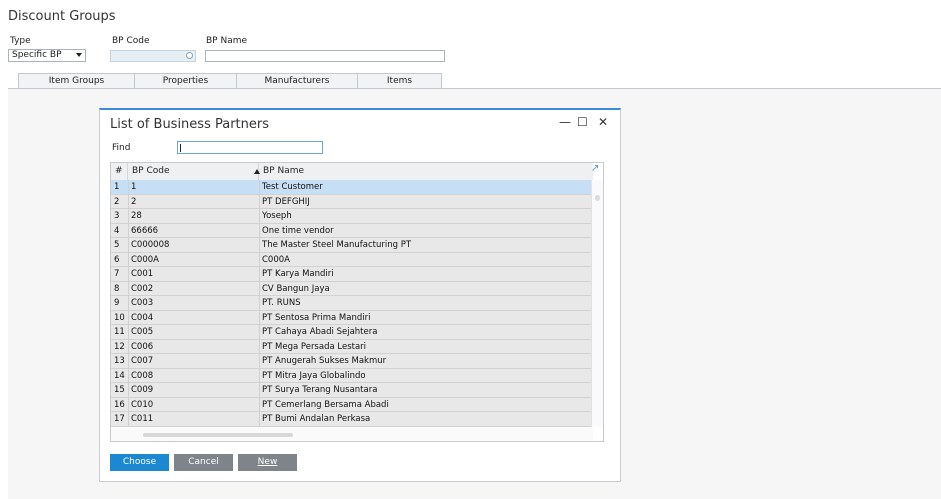 The width and height of the screenshot is (941, 499). I want to click on table-row: 16 C010 PT Cemerlang Bersama Abadi, so click(352, 404).